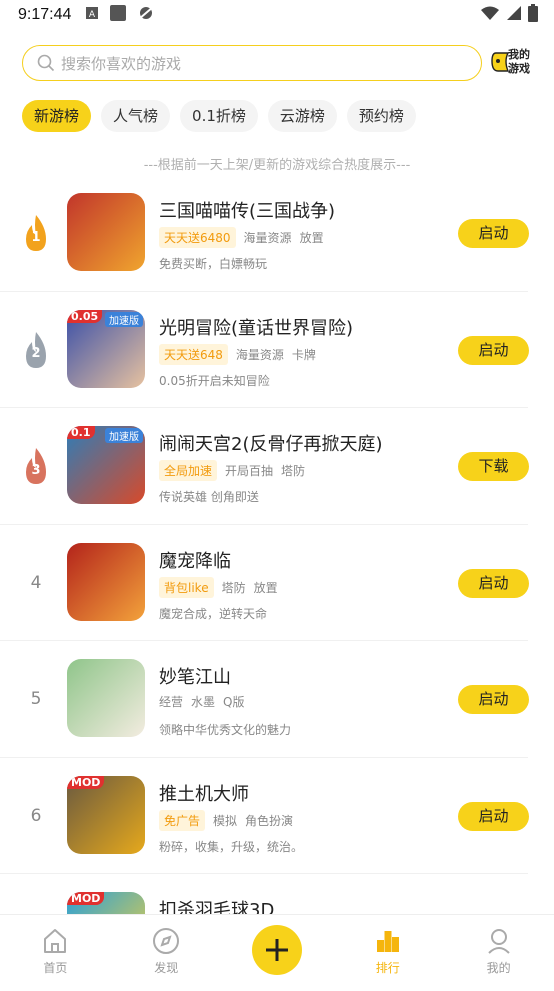 The image size is (554, 991). I want to click on list-item: 4 魔宠降临 背包like 塔防 放置 魔宠合成，逆转天命 启动, so click(264, 583).